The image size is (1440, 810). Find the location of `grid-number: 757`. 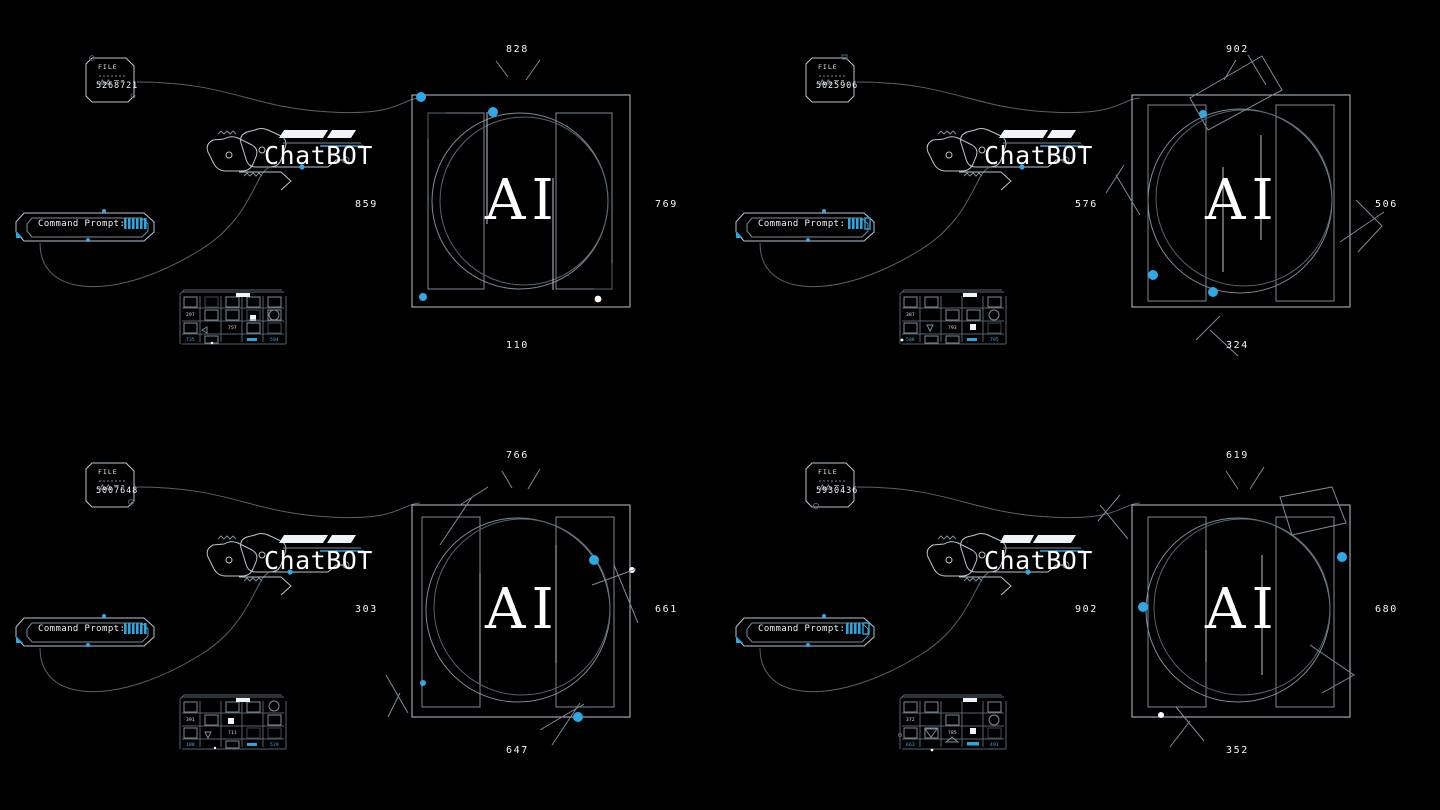

grid-number: 757 is located at coordinates (232, 328).